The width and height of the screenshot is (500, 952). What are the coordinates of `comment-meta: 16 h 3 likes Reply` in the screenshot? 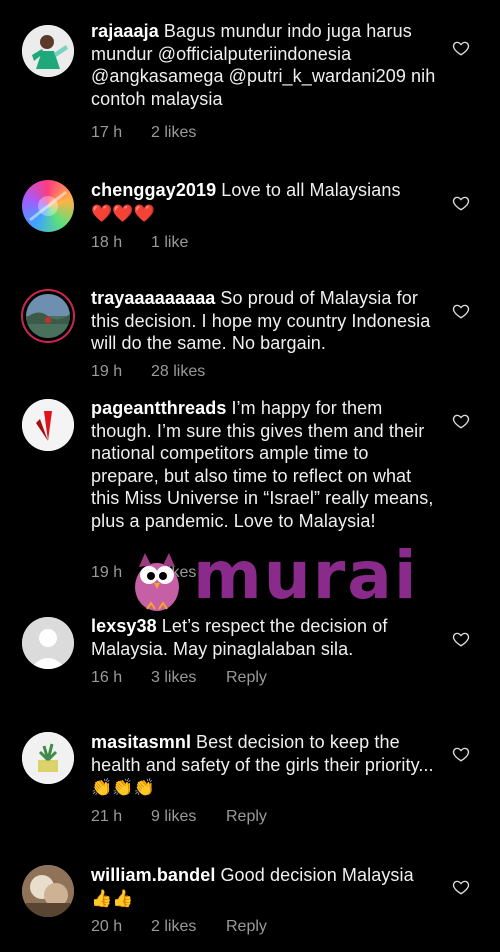 It's located at (179, 678).